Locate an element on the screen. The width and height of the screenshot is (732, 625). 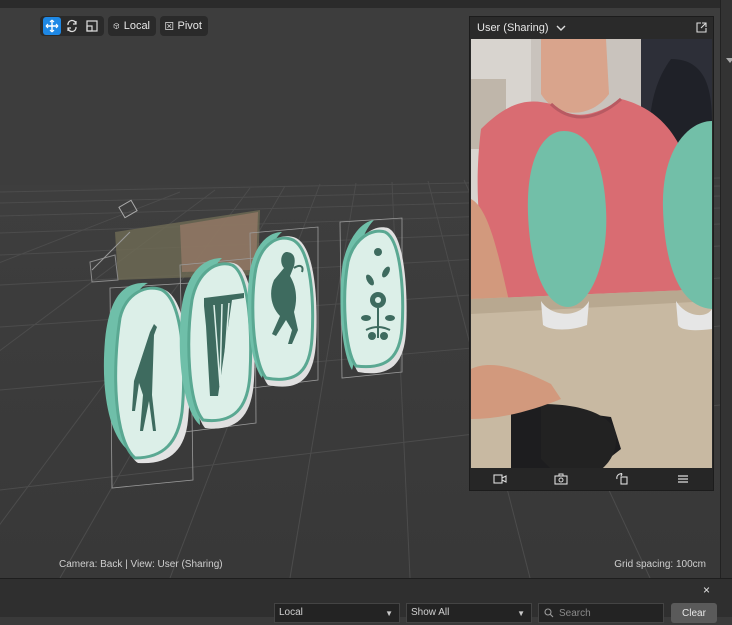
cat-nail is located at coordinates (282, 309).